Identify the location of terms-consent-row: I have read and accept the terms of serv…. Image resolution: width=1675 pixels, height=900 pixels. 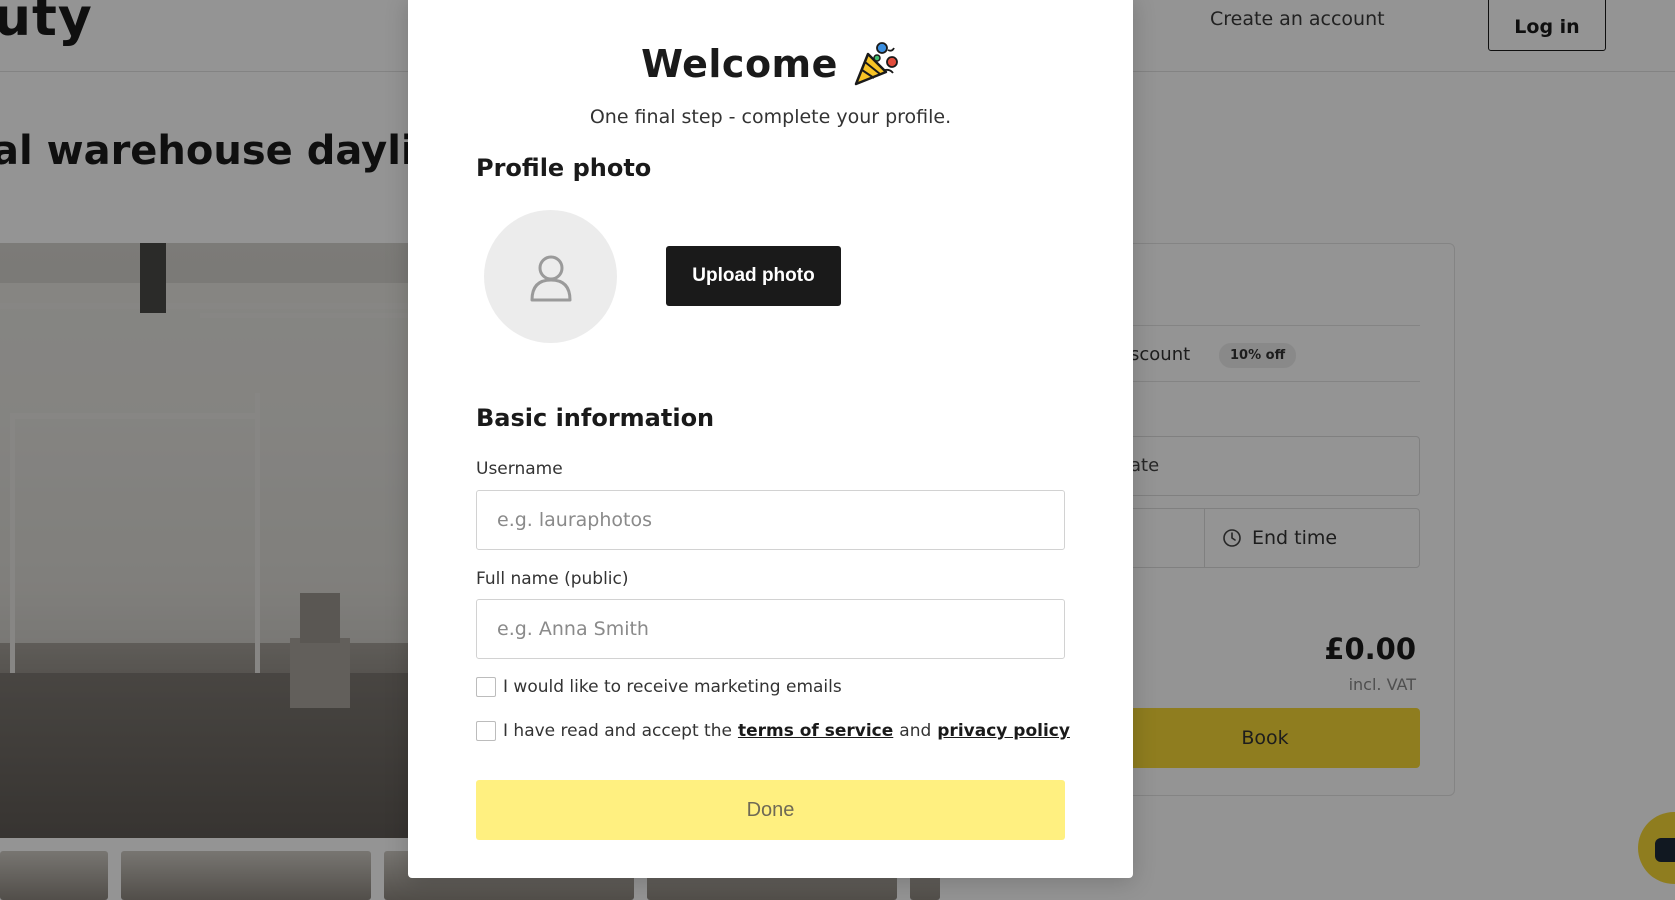
(776, 731).